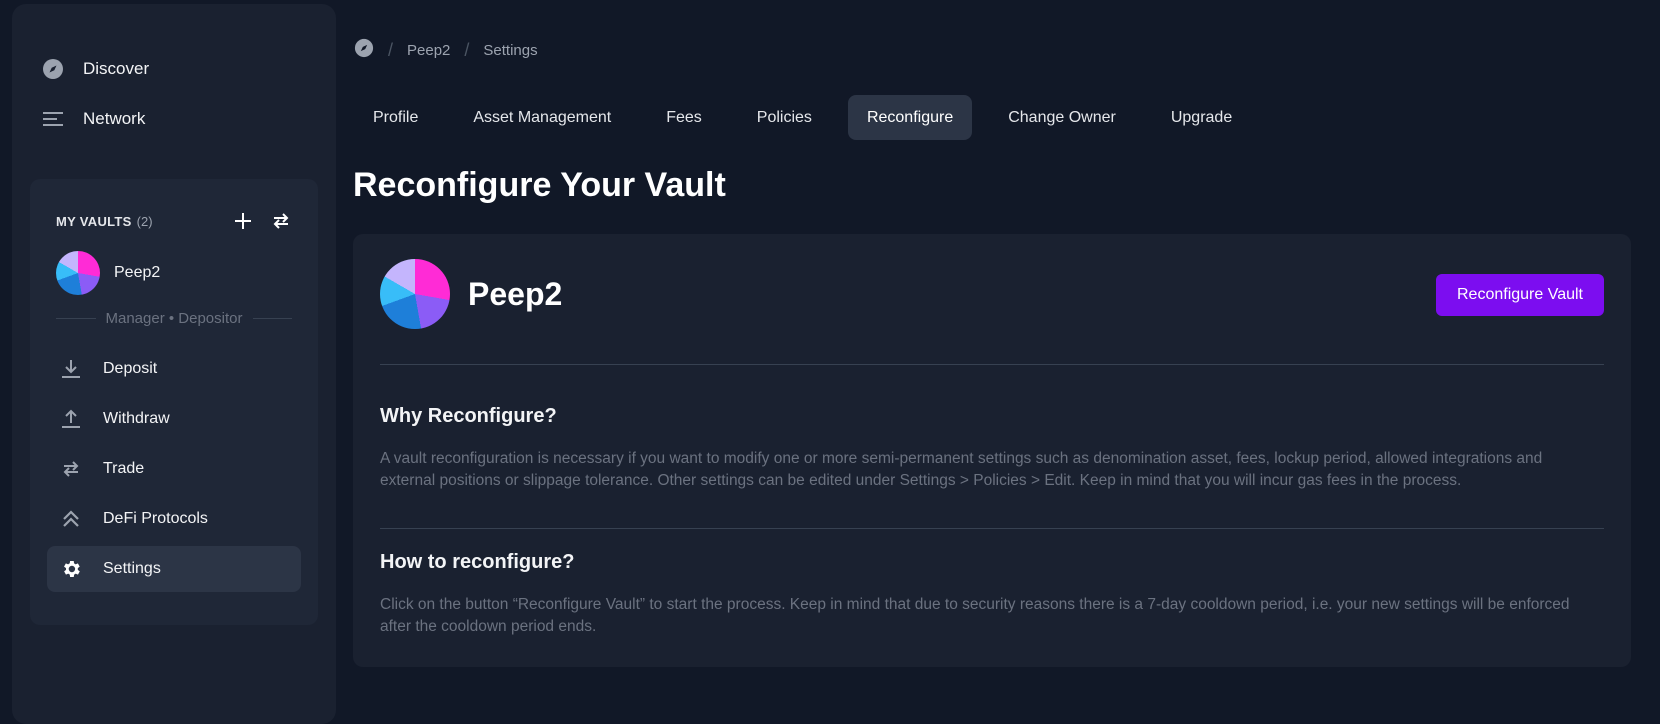 The height and width of the screenshot is (724, 1660). Describe the element at coordinates (108, 273) in the screenshot. I see `current-vault: Peep2` at that location.